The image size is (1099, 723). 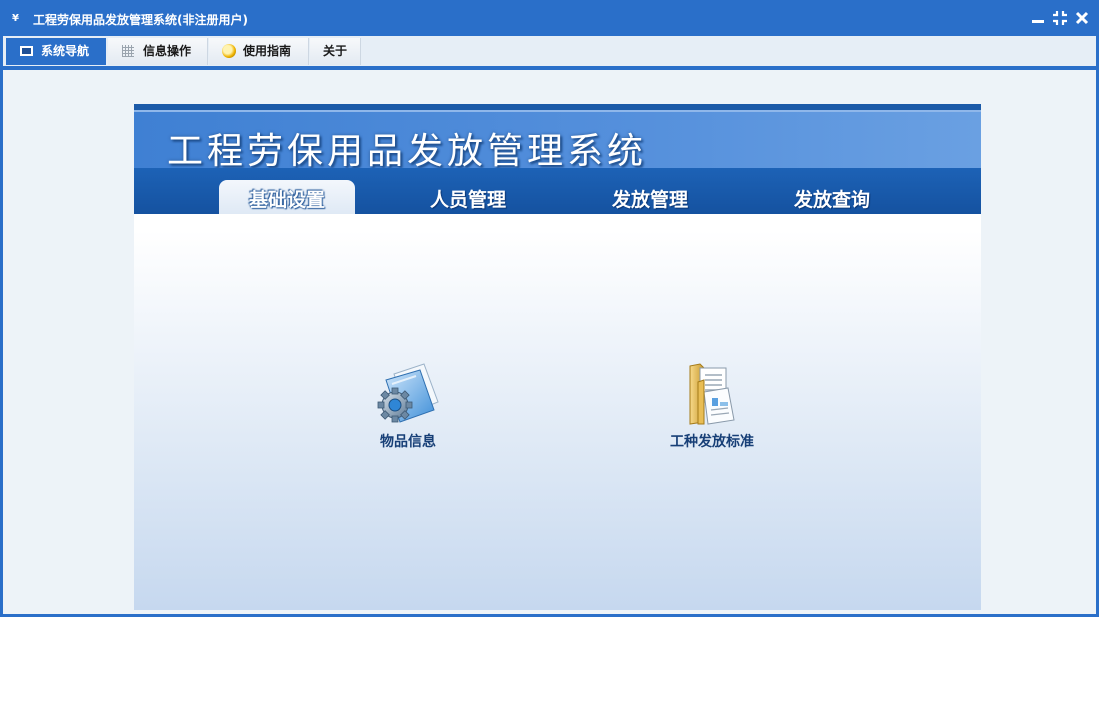 I want to click on menu-item-label: 关于, so click(x=335, y=51).